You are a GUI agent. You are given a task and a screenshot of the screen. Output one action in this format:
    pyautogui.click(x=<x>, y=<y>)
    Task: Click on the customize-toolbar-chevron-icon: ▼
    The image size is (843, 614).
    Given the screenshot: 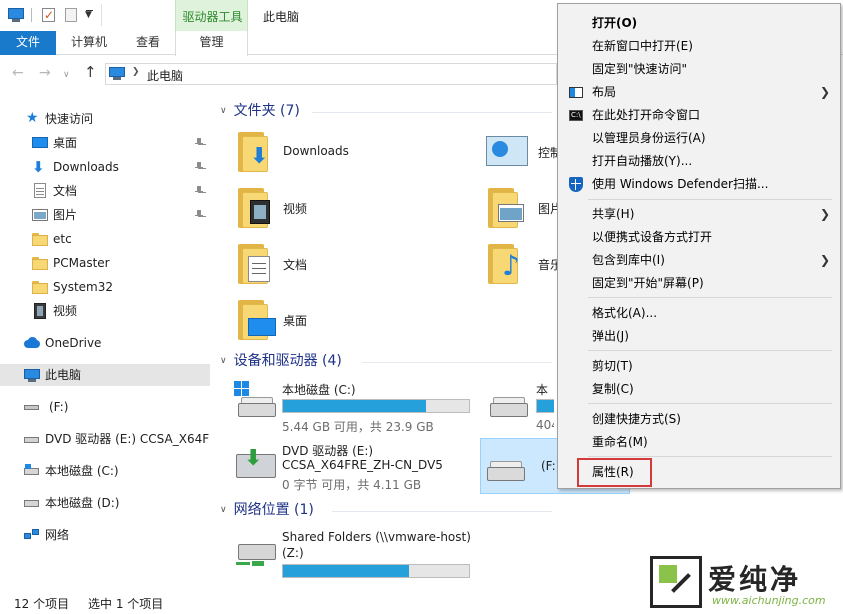 What is the action you would take?
    pyautogui.click(x=90, y=15)
    